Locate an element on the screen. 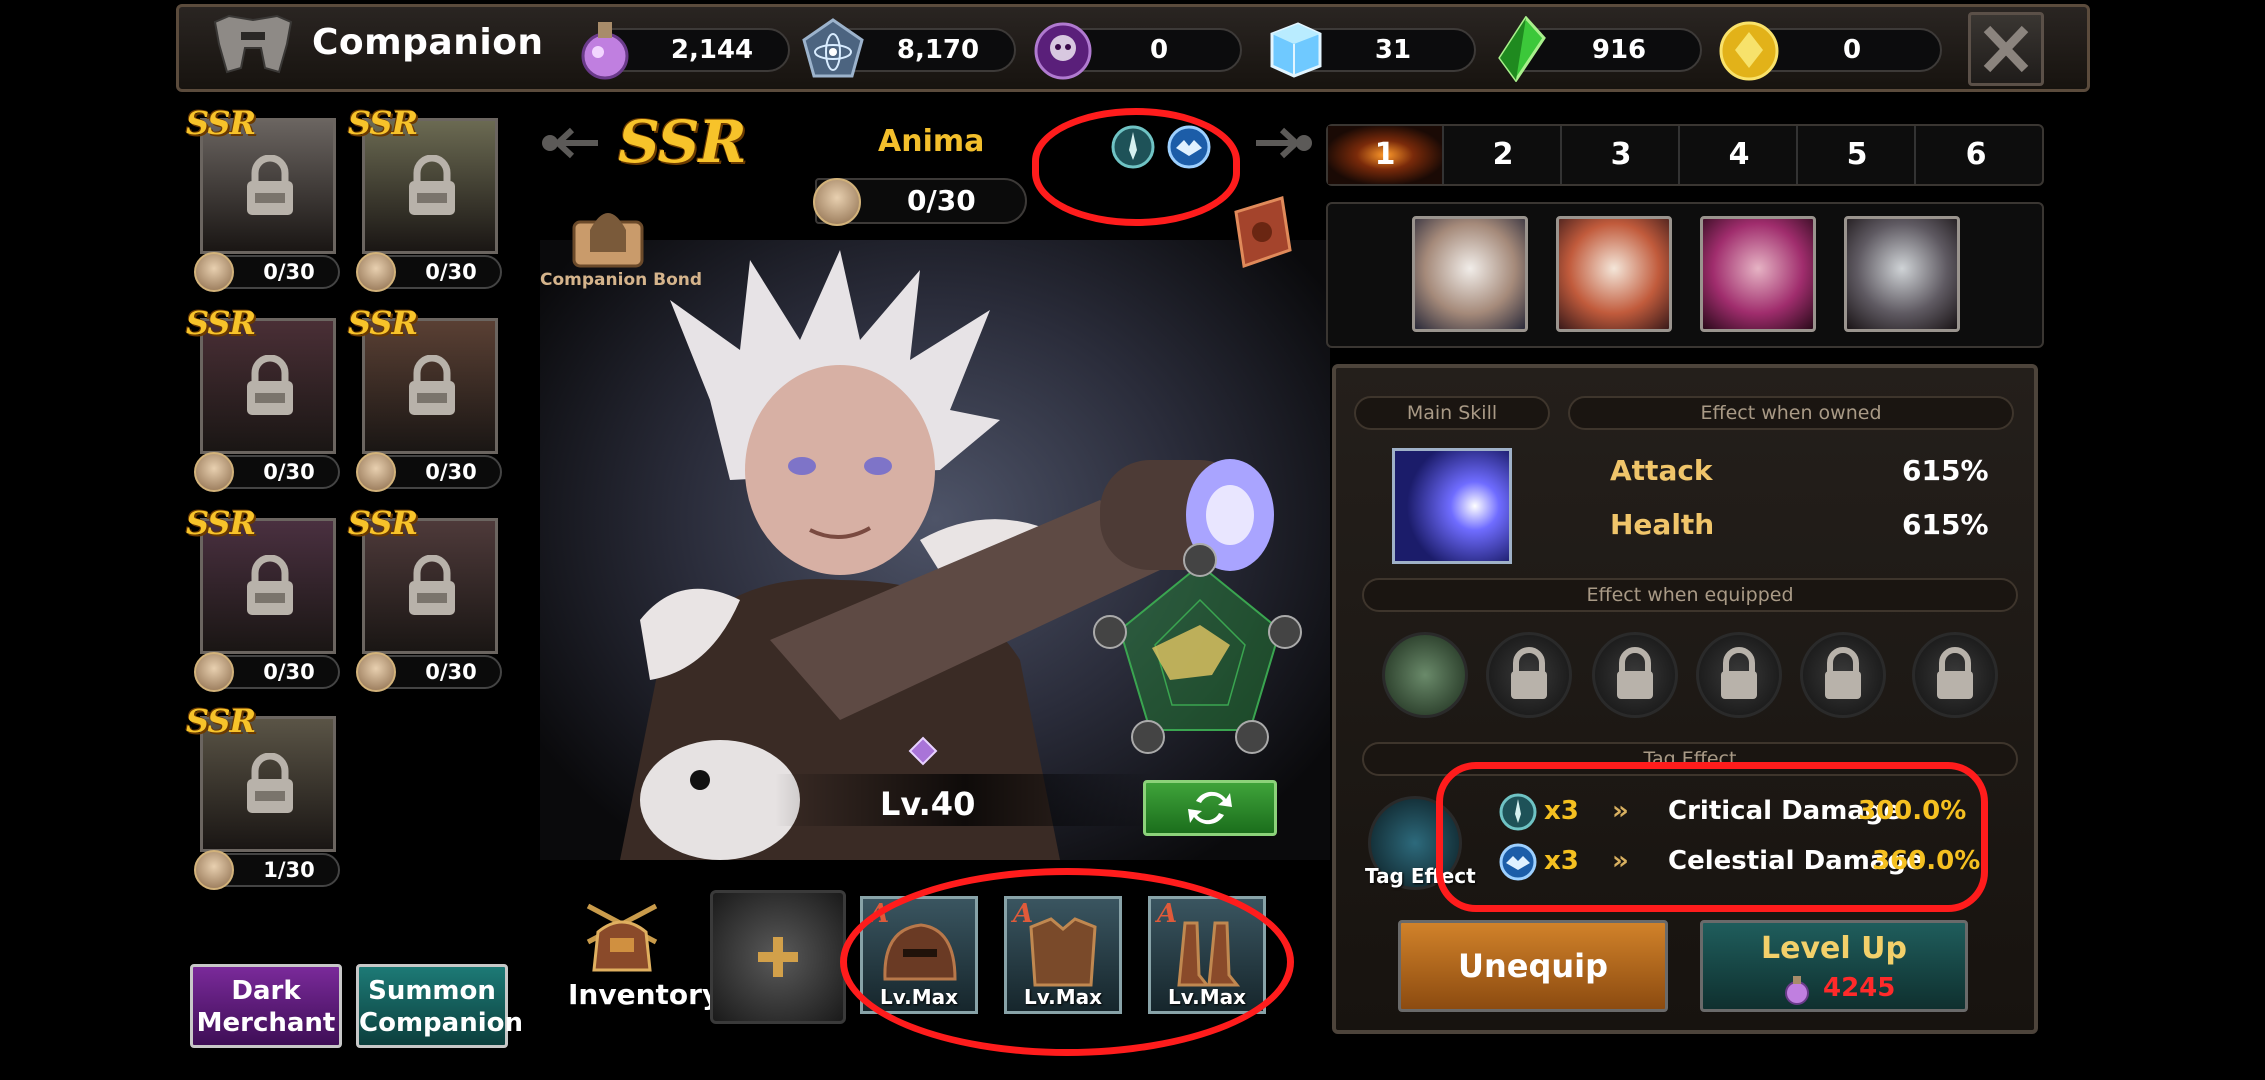 This screenshot has height=1080, width=2265. close-icon is located at coordinates (2006, 49).